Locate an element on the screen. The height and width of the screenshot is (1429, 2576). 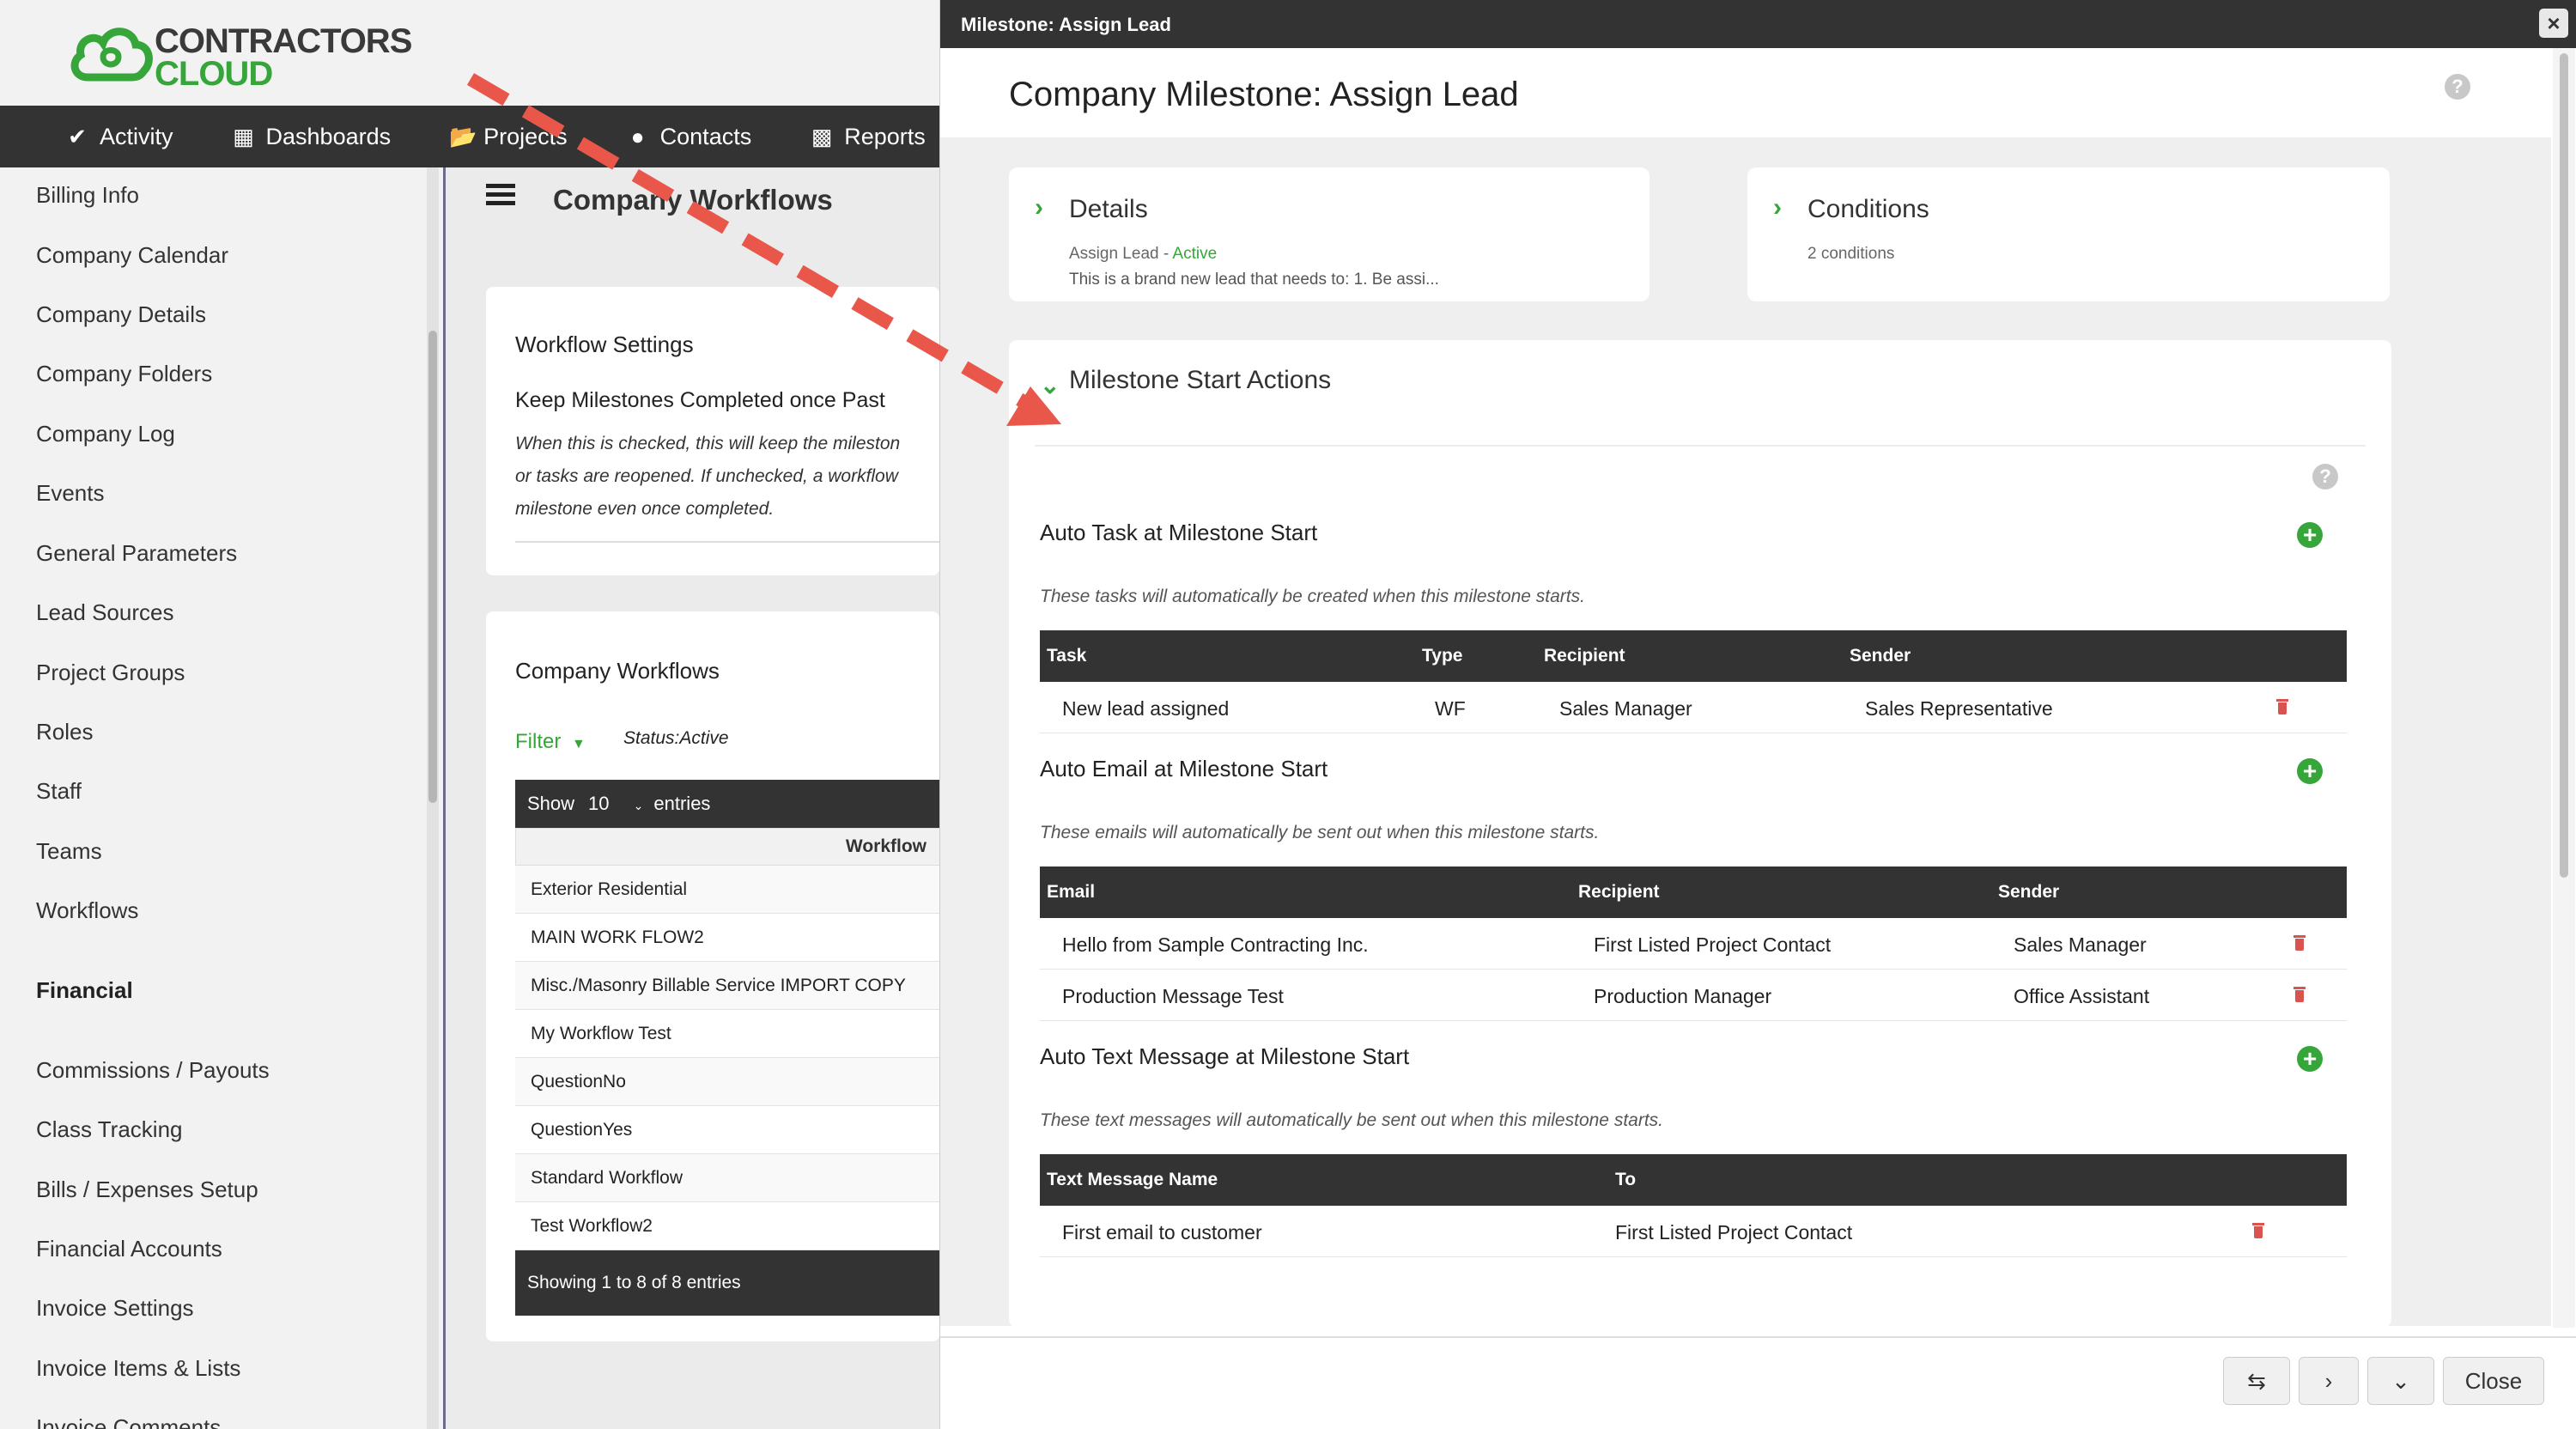
add-email-button: + is located at coordinates (2310, 771).